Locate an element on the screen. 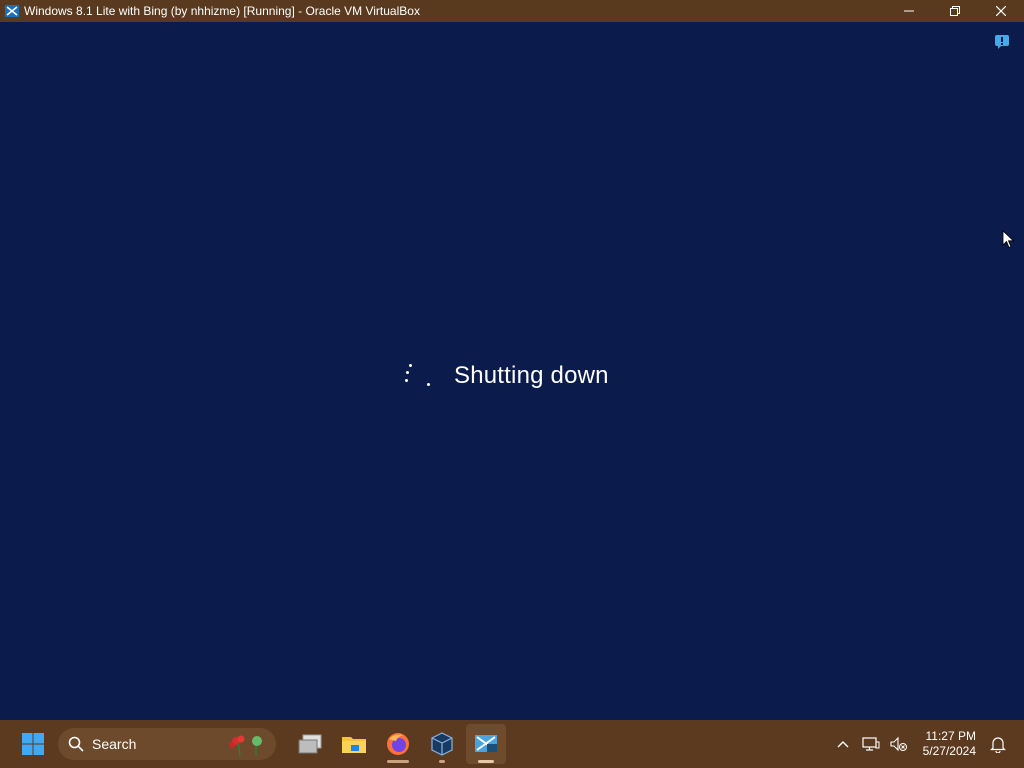 Image resolution: width=1024 pixels, height=768 pixels. task-view-icon is located at coordinates (310, 744).